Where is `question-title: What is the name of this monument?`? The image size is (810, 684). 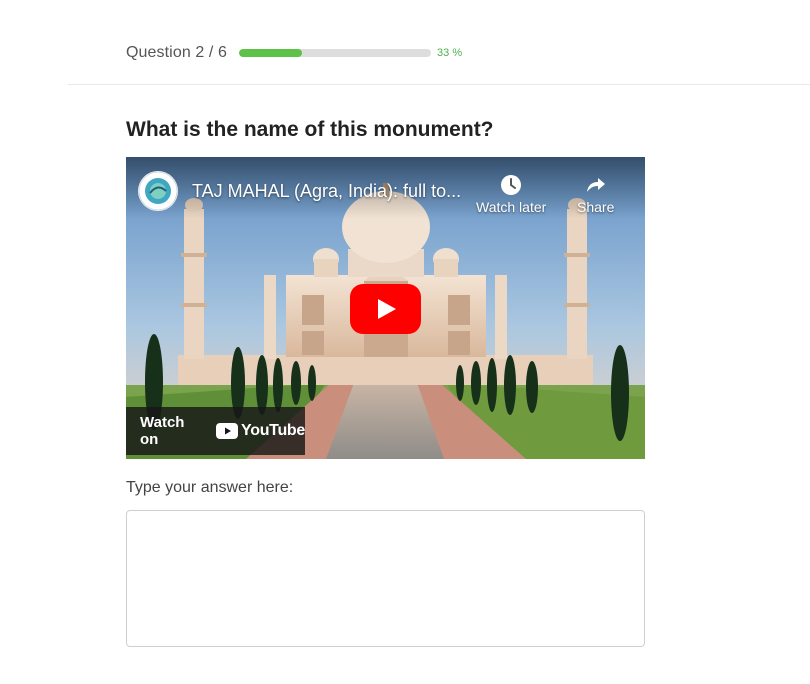
question-title: What is the name of this monument? is located at coordinates (310, 129).